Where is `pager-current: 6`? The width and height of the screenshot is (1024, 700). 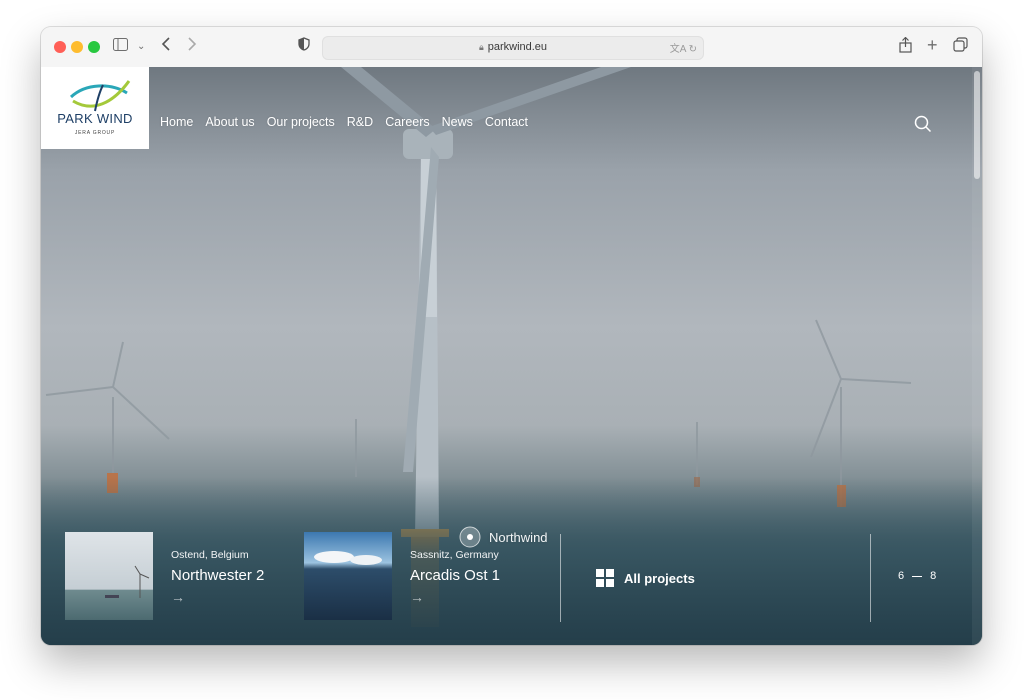
pager-current: 6 is located at coordinates (901, 576).